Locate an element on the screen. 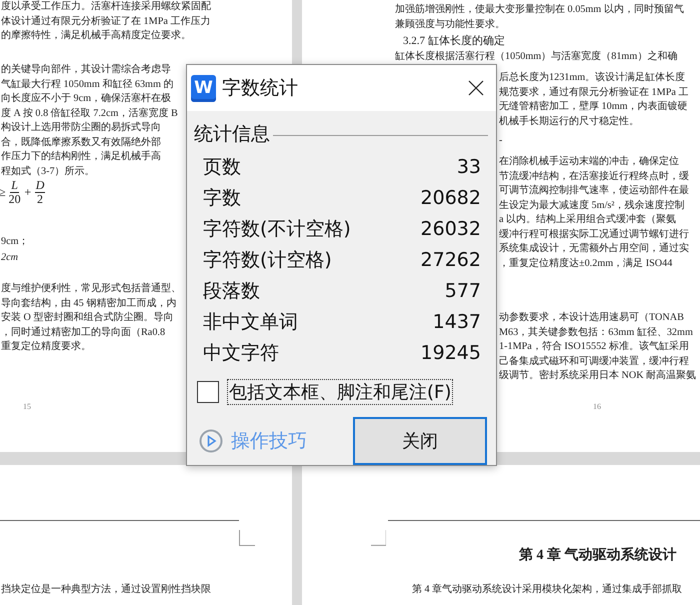  stat-value: 1437 is located at coordinates (456, 321).